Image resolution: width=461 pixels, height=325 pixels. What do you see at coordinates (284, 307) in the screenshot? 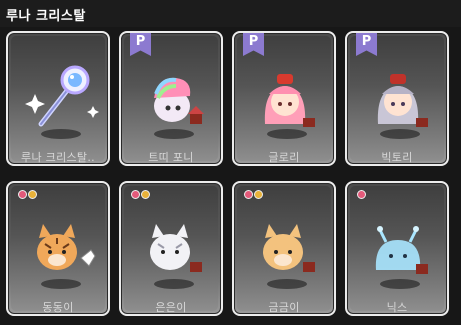
I see `item-label: 금금이` at bounding box center [284, 307].